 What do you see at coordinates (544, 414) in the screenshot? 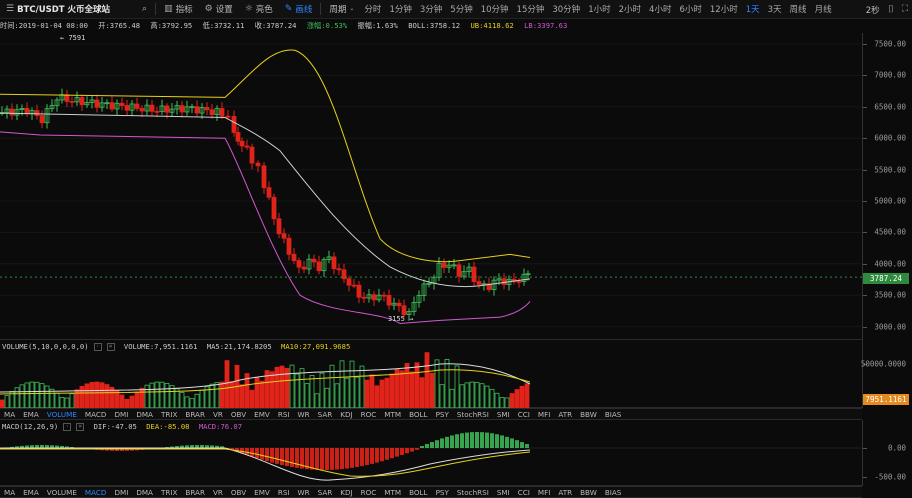
I see `volume-indicator-tab-mfi: MFI` at bounding box center [544, 414].